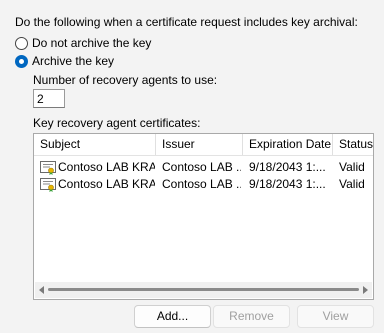 The width and height of the screenshot is (387, 333). I want to click on do-not-archive-label: Do not archive the key, so click(91, 43).